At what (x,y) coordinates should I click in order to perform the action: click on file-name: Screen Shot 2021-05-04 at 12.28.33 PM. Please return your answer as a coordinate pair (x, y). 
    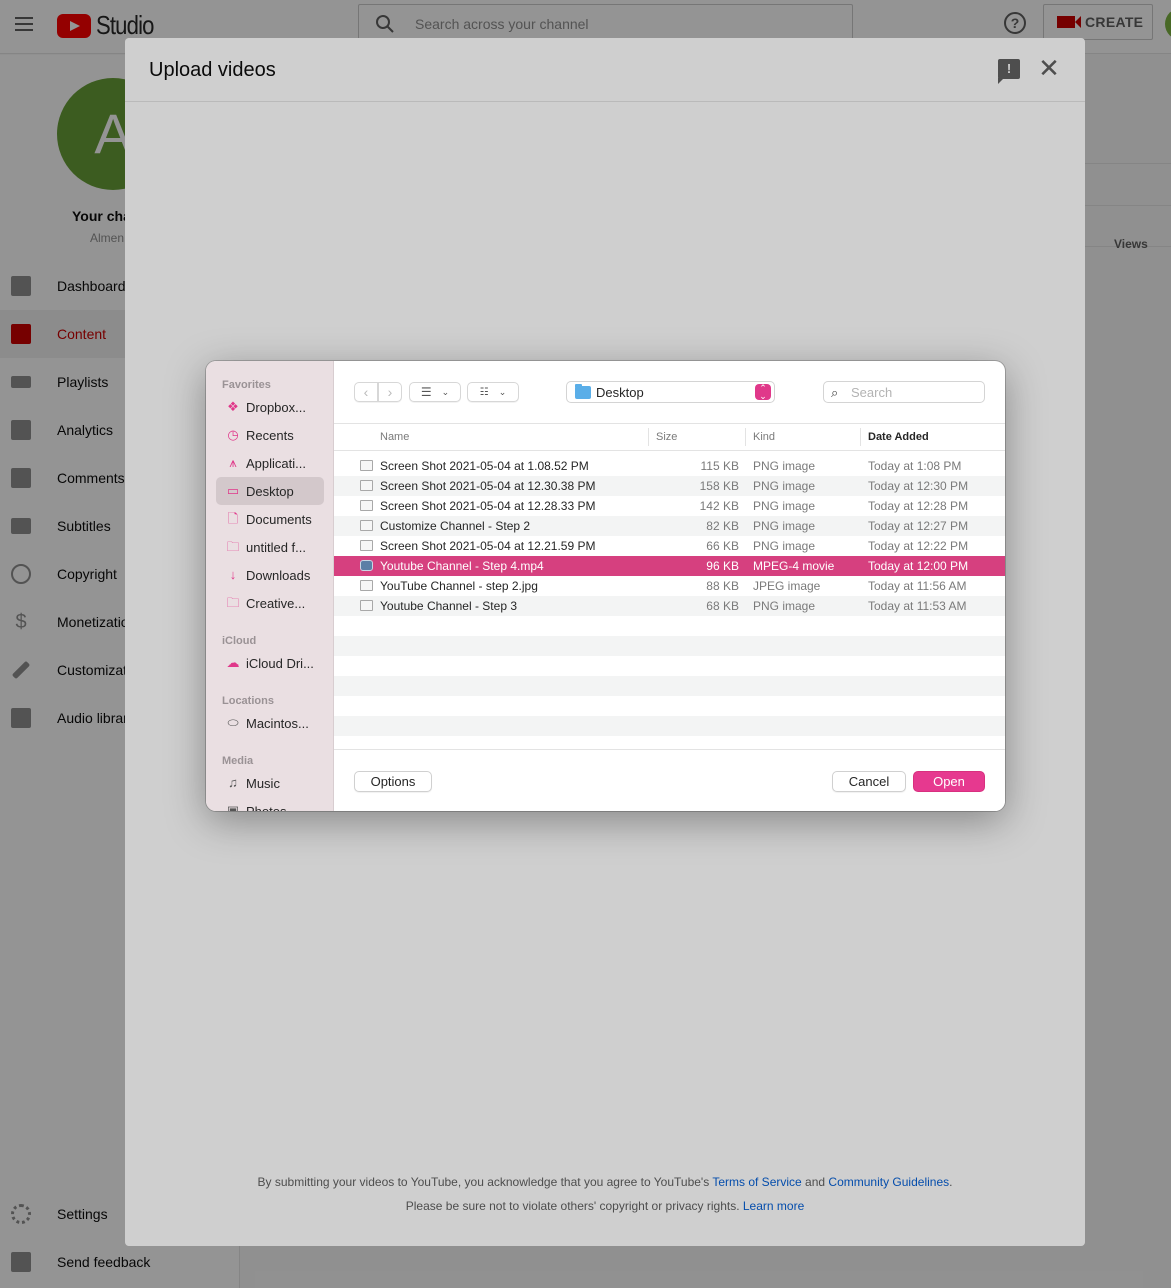
    Looking at the image, I should click on (488, 506).